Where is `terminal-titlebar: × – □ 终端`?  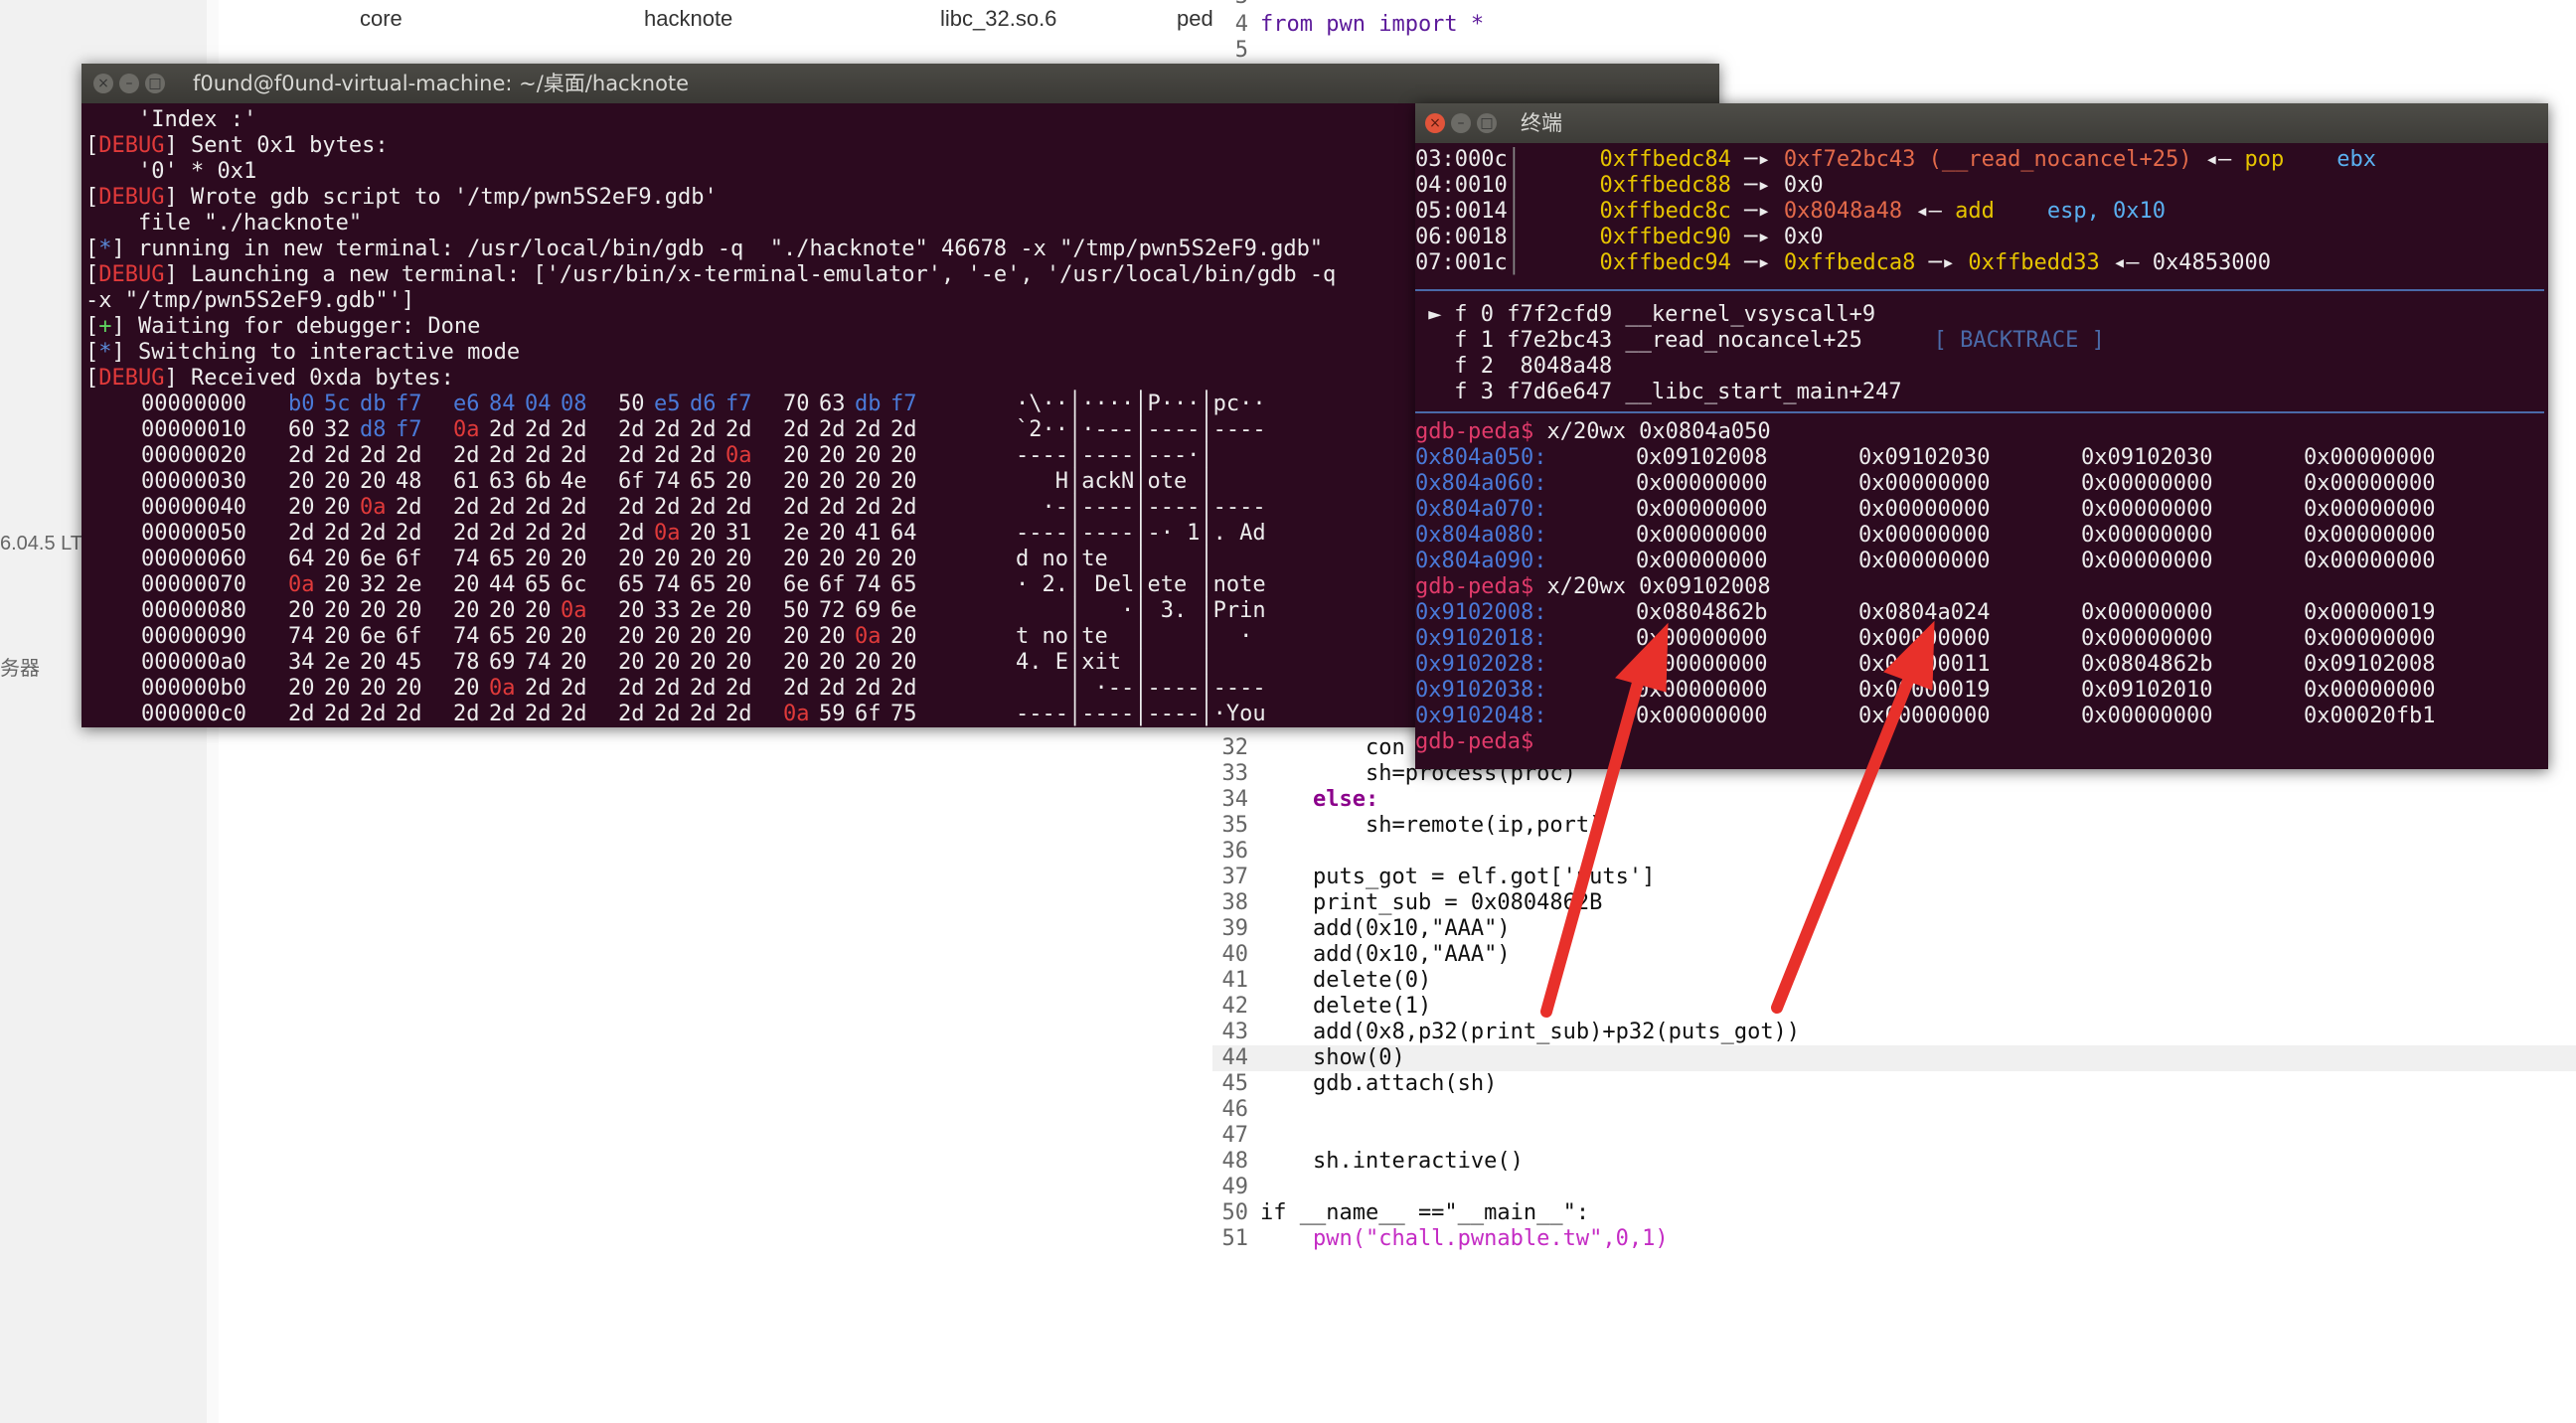 terminal-titlebar: × – □ 终端 is located at coordinates (1981, 123).